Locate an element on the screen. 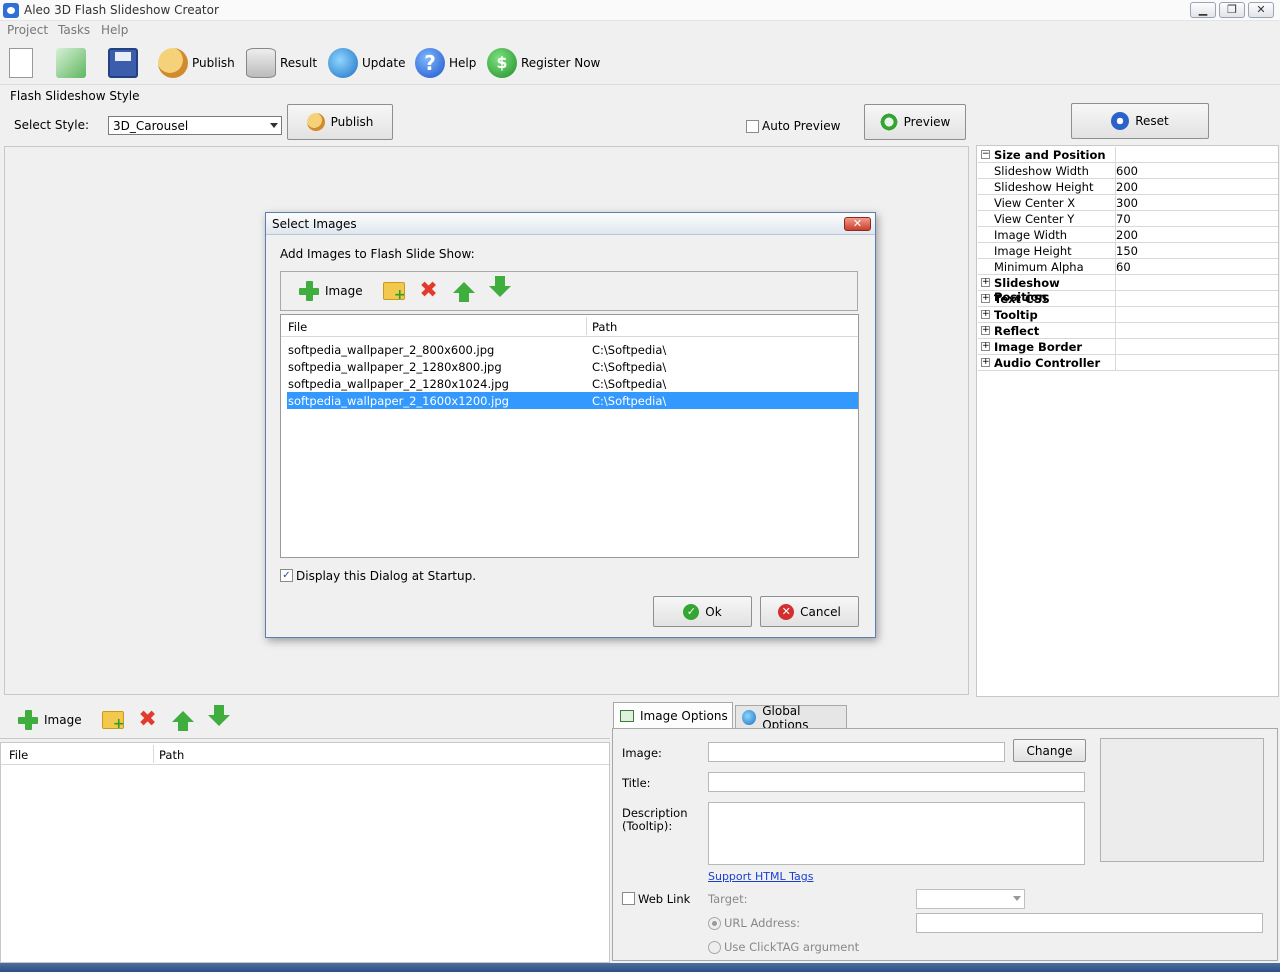  prop-group-tooltip: + Tooltip is located at coordinates (1128, 315).